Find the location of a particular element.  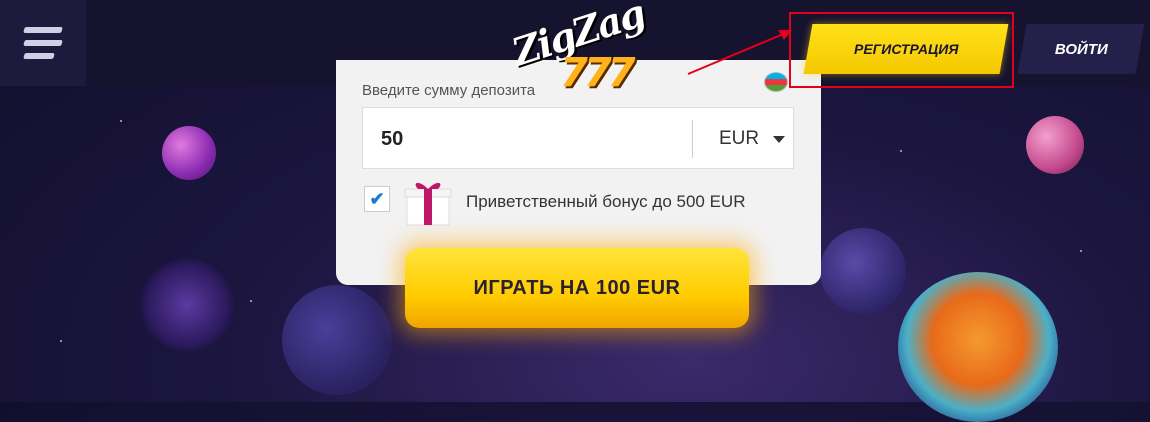

login-button: ВОЙТИ is located at coordinates (1081, 49).